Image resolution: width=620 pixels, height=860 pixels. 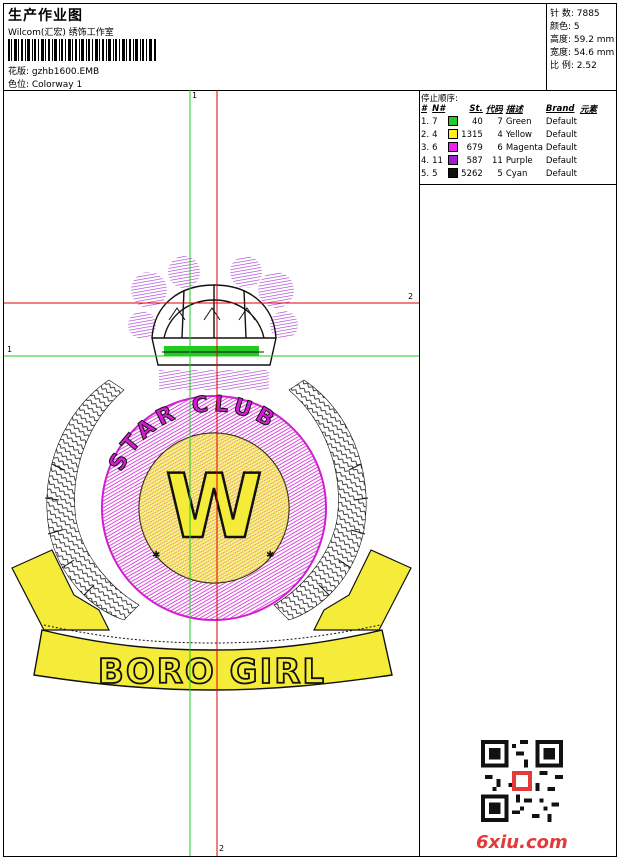 What do you see at coordinates (474, 147) in the screenshot?
I see `row-stitches: 679` at bounding box center [474, 147].